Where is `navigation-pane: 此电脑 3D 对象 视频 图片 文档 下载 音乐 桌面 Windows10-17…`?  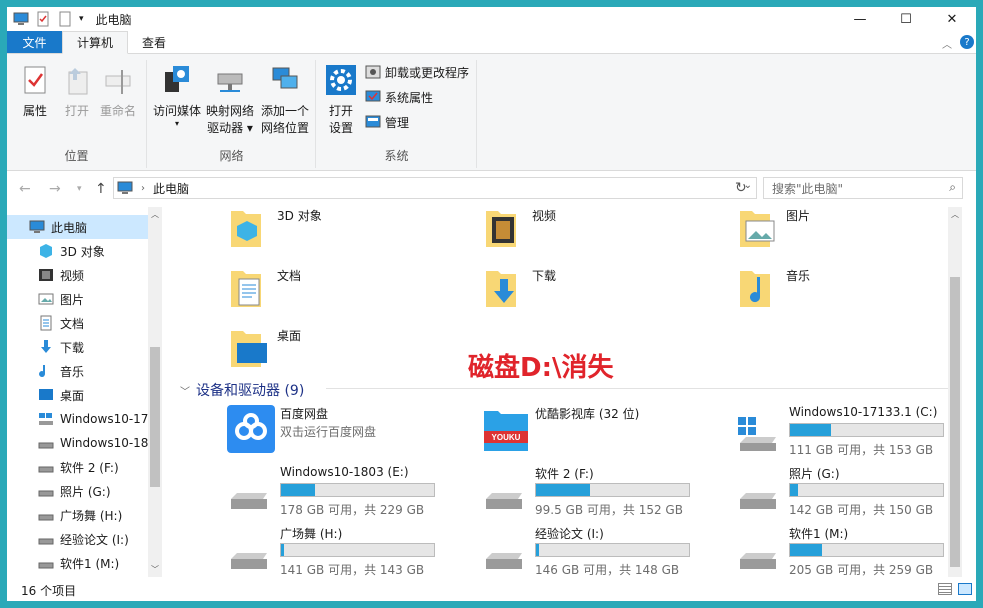 navigation-pane: 此电脑 3D 对象 视频 图片 文档 下载 音乐 桌面 Windows10-17… is located at coordinates (84, 392).